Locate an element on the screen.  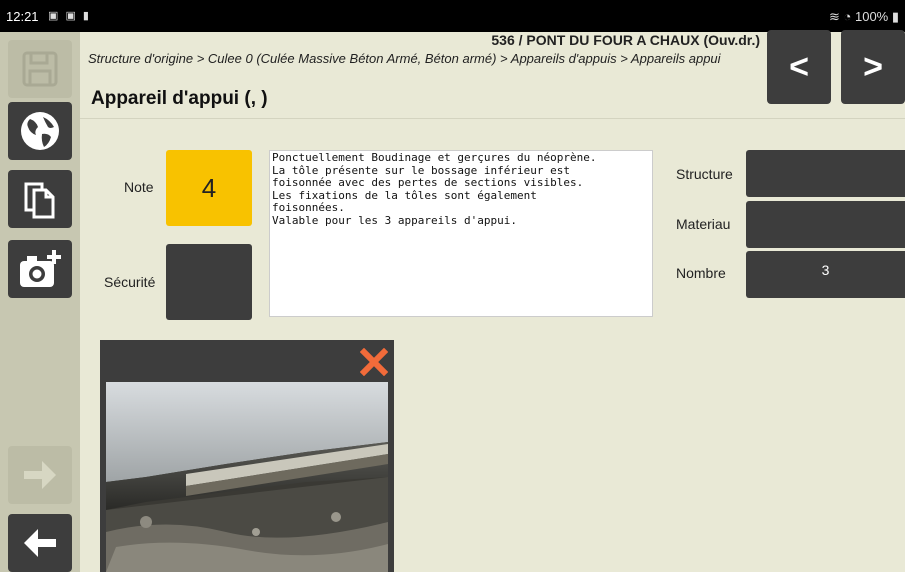
nombre-field: 3 is located at coordinates (825, 274).